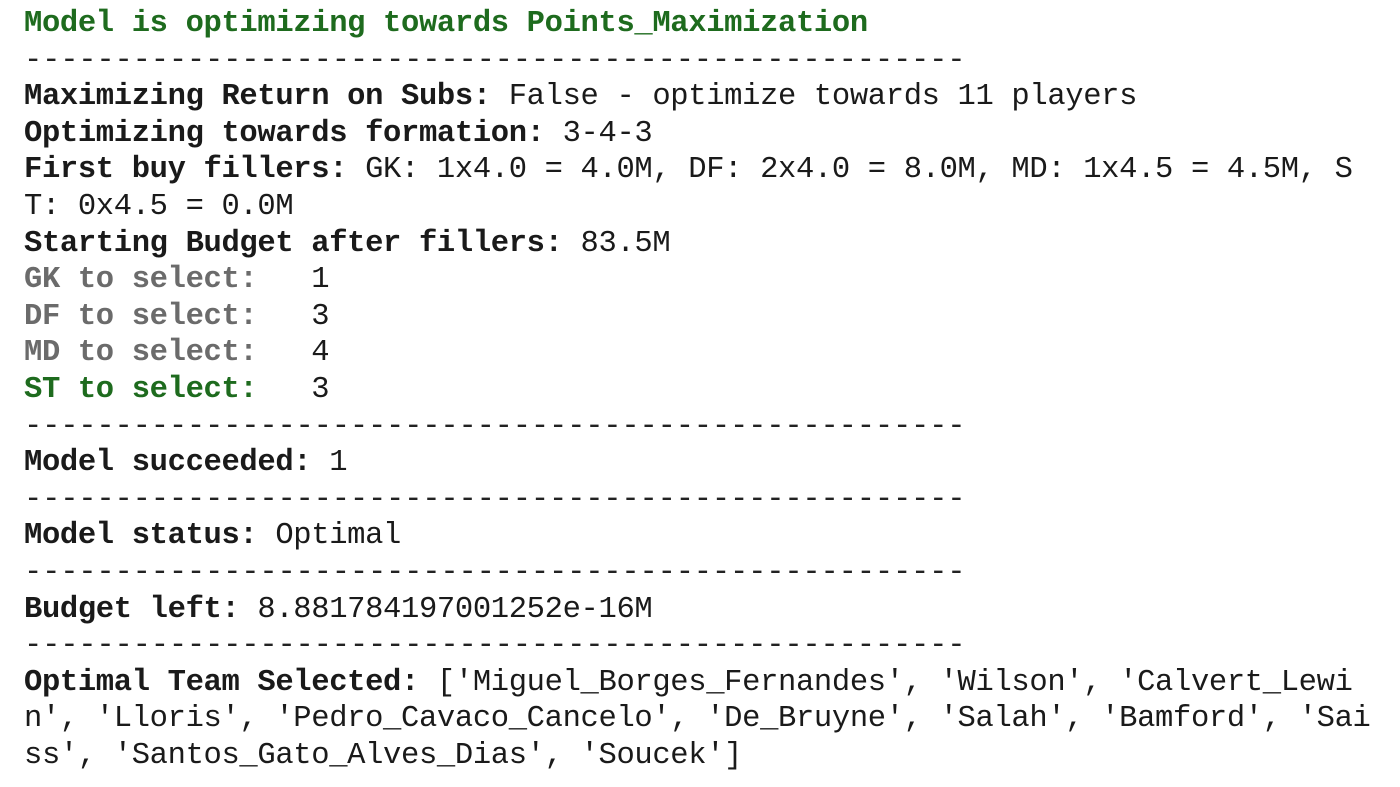 This screenshot has height=787, width=1400. What do you see at coordinates (709, 280) in the screenshot?
I see `gk-select-line: GK to select: 1` at bounding box center [709, 280].